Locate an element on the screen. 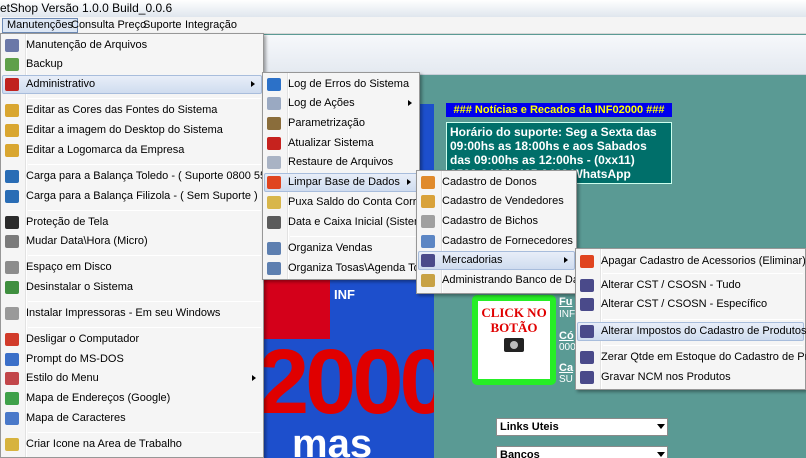 Image resolution: width=806 pixels, height=458 pixels. menu-item-gravar-ncm-nos-produtos: Gravar NCM nos Produtos is located at coordinates (690, 377).